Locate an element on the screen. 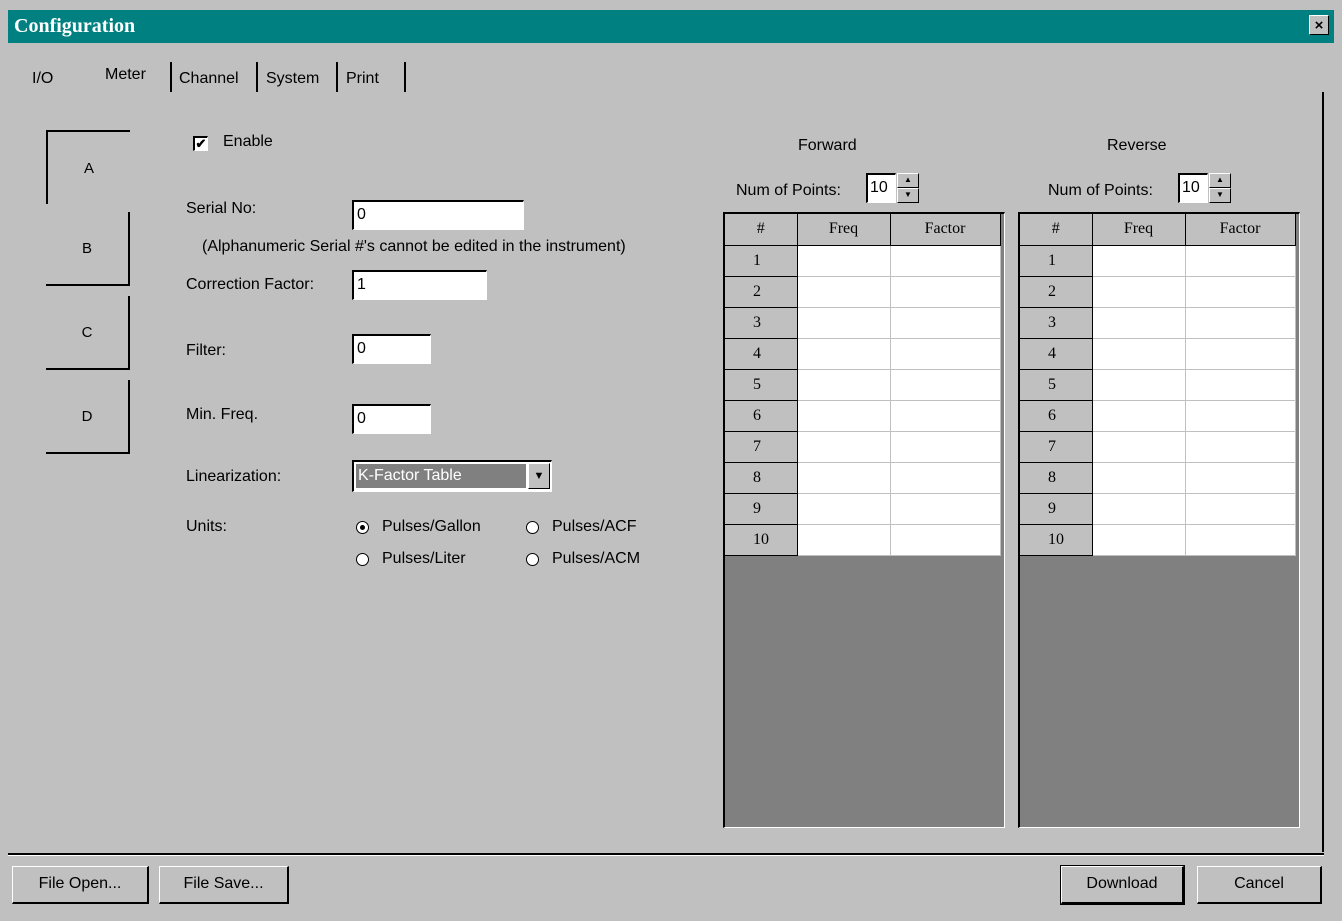 The height and width of the screenshot is (921, 1342). meter-tab-d: D is located at coordinates (88, 417).